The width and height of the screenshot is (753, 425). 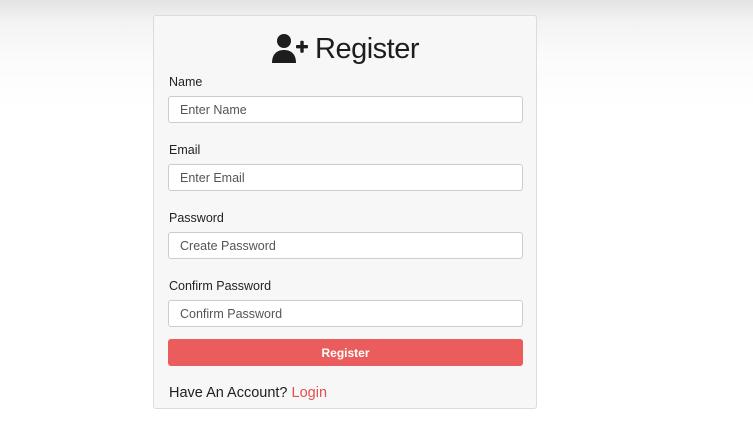 I want to click on name-label: Name, so click(x=186, y=82).